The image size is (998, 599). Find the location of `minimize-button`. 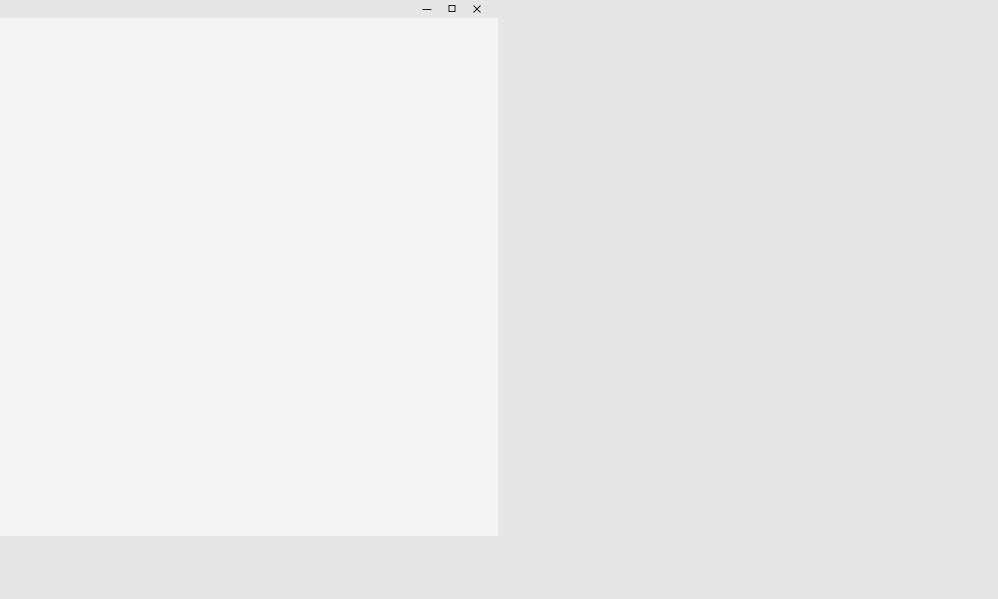

minimize-button is located at coordinates (426, 9).